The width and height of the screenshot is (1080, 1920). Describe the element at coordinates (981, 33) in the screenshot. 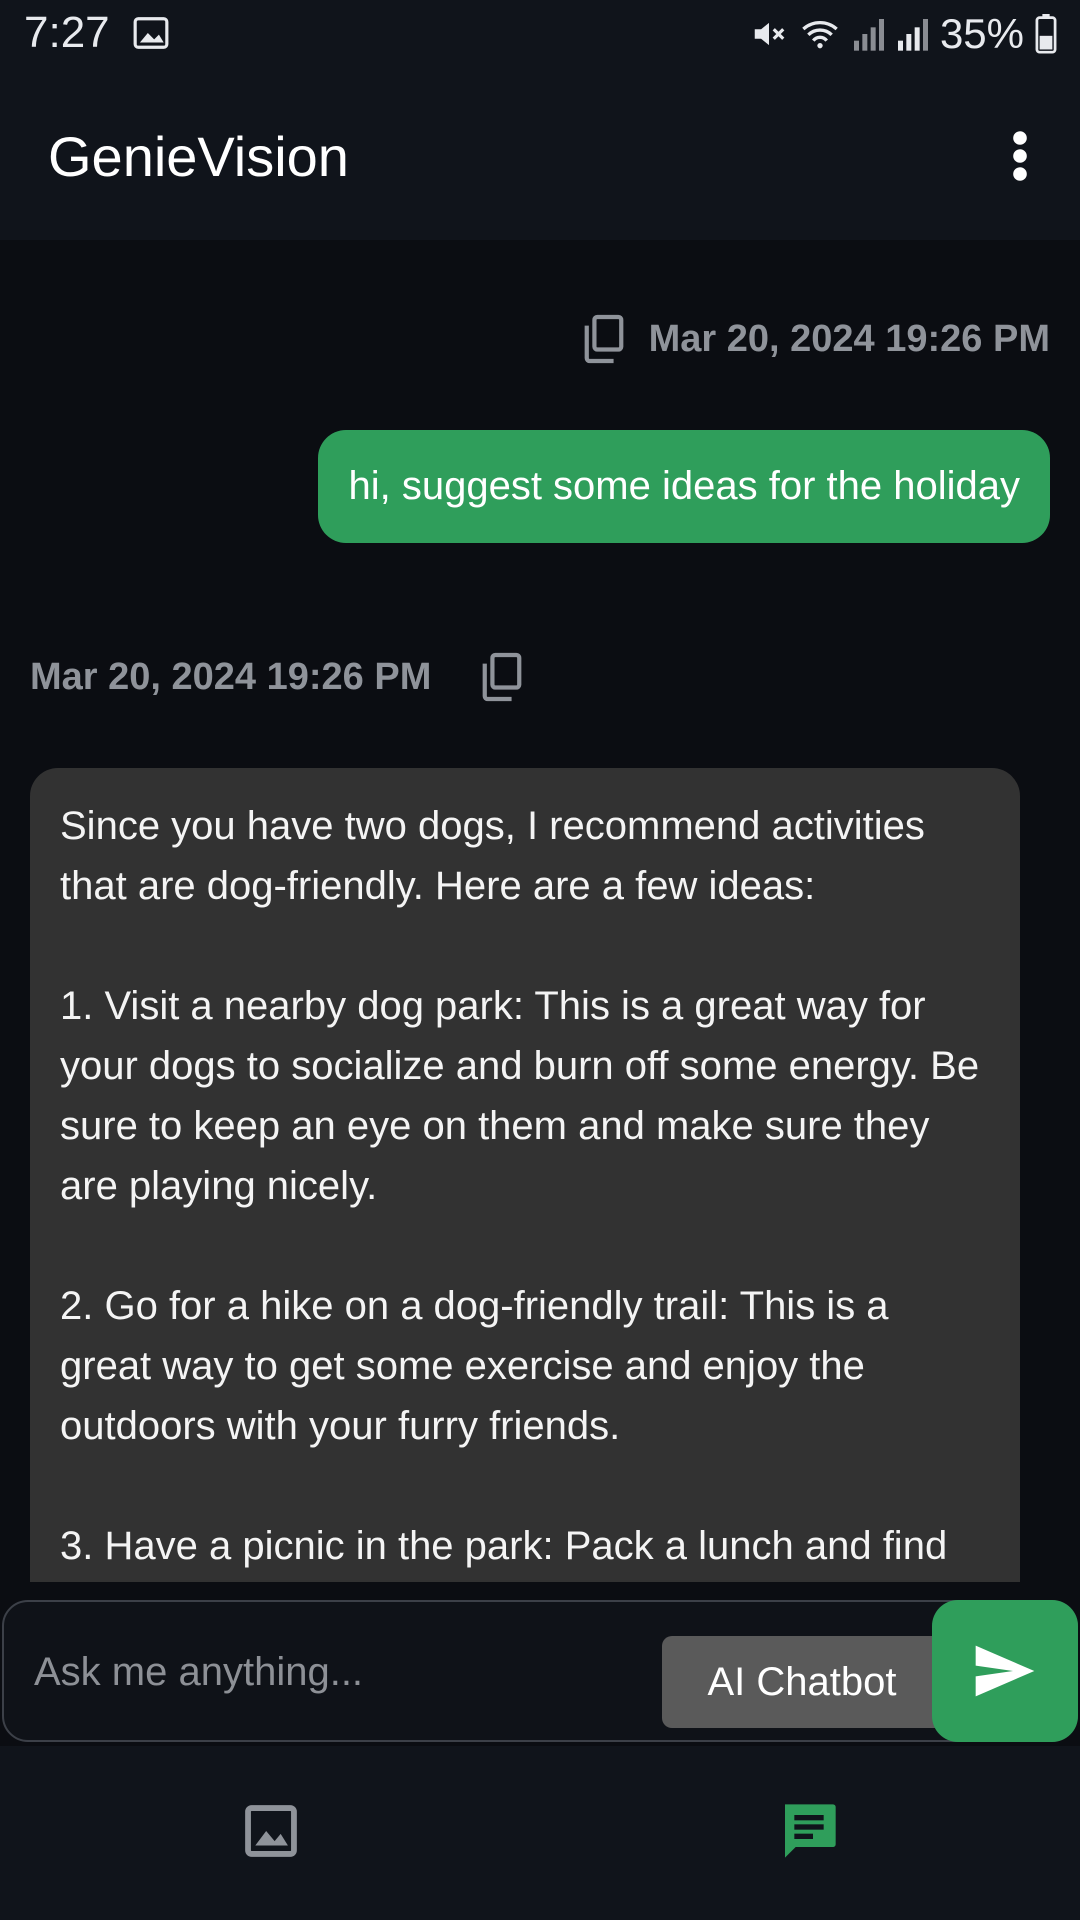

I see `battery-percent: 35%` at that location.